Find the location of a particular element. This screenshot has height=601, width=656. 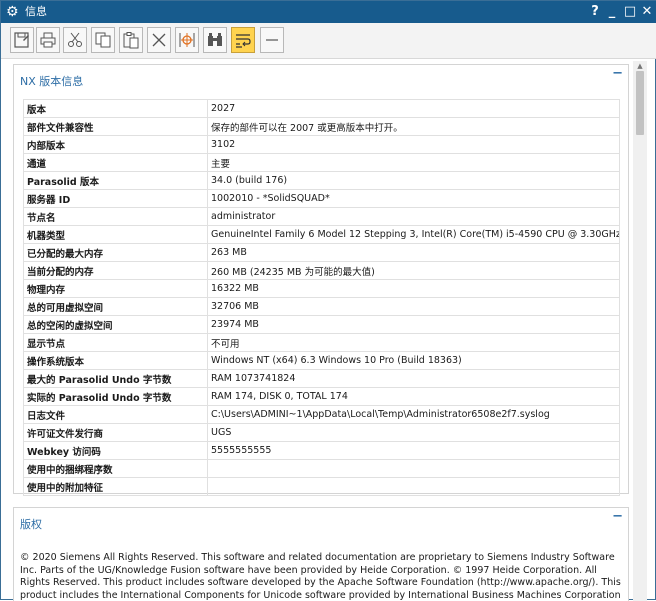

table-row: 版本 2027 is located at coordinates (321, 108).